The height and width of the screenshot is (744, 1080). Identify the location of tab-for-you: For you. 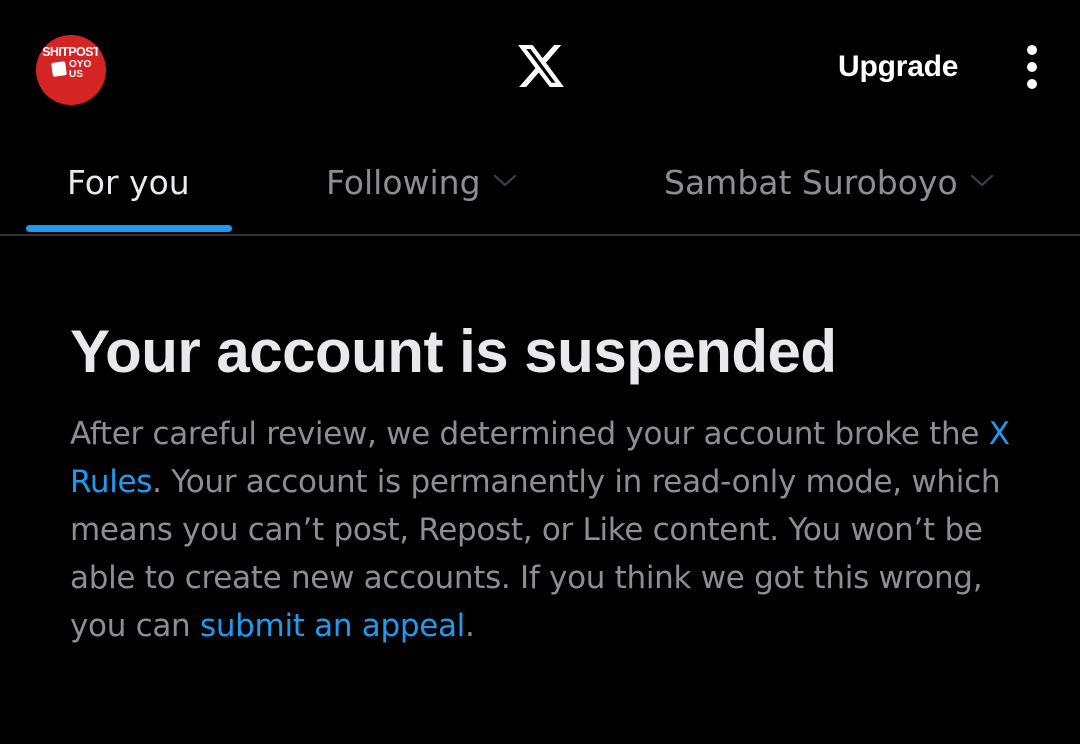
(128, 183).